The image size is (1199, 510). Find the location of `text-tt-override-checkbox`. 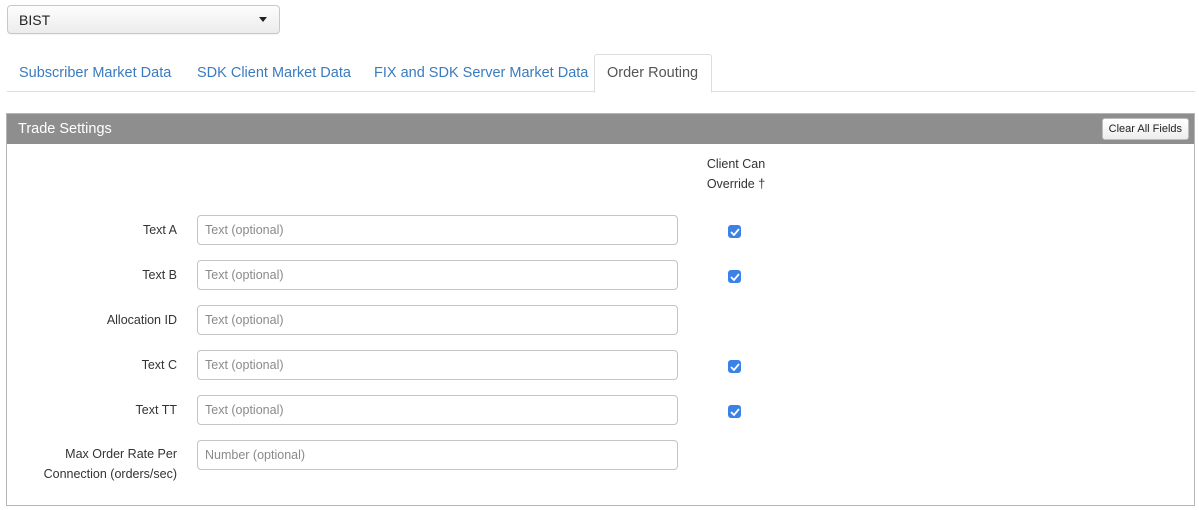

text-tt-override-checkbox is located at coordinates (734, 411).